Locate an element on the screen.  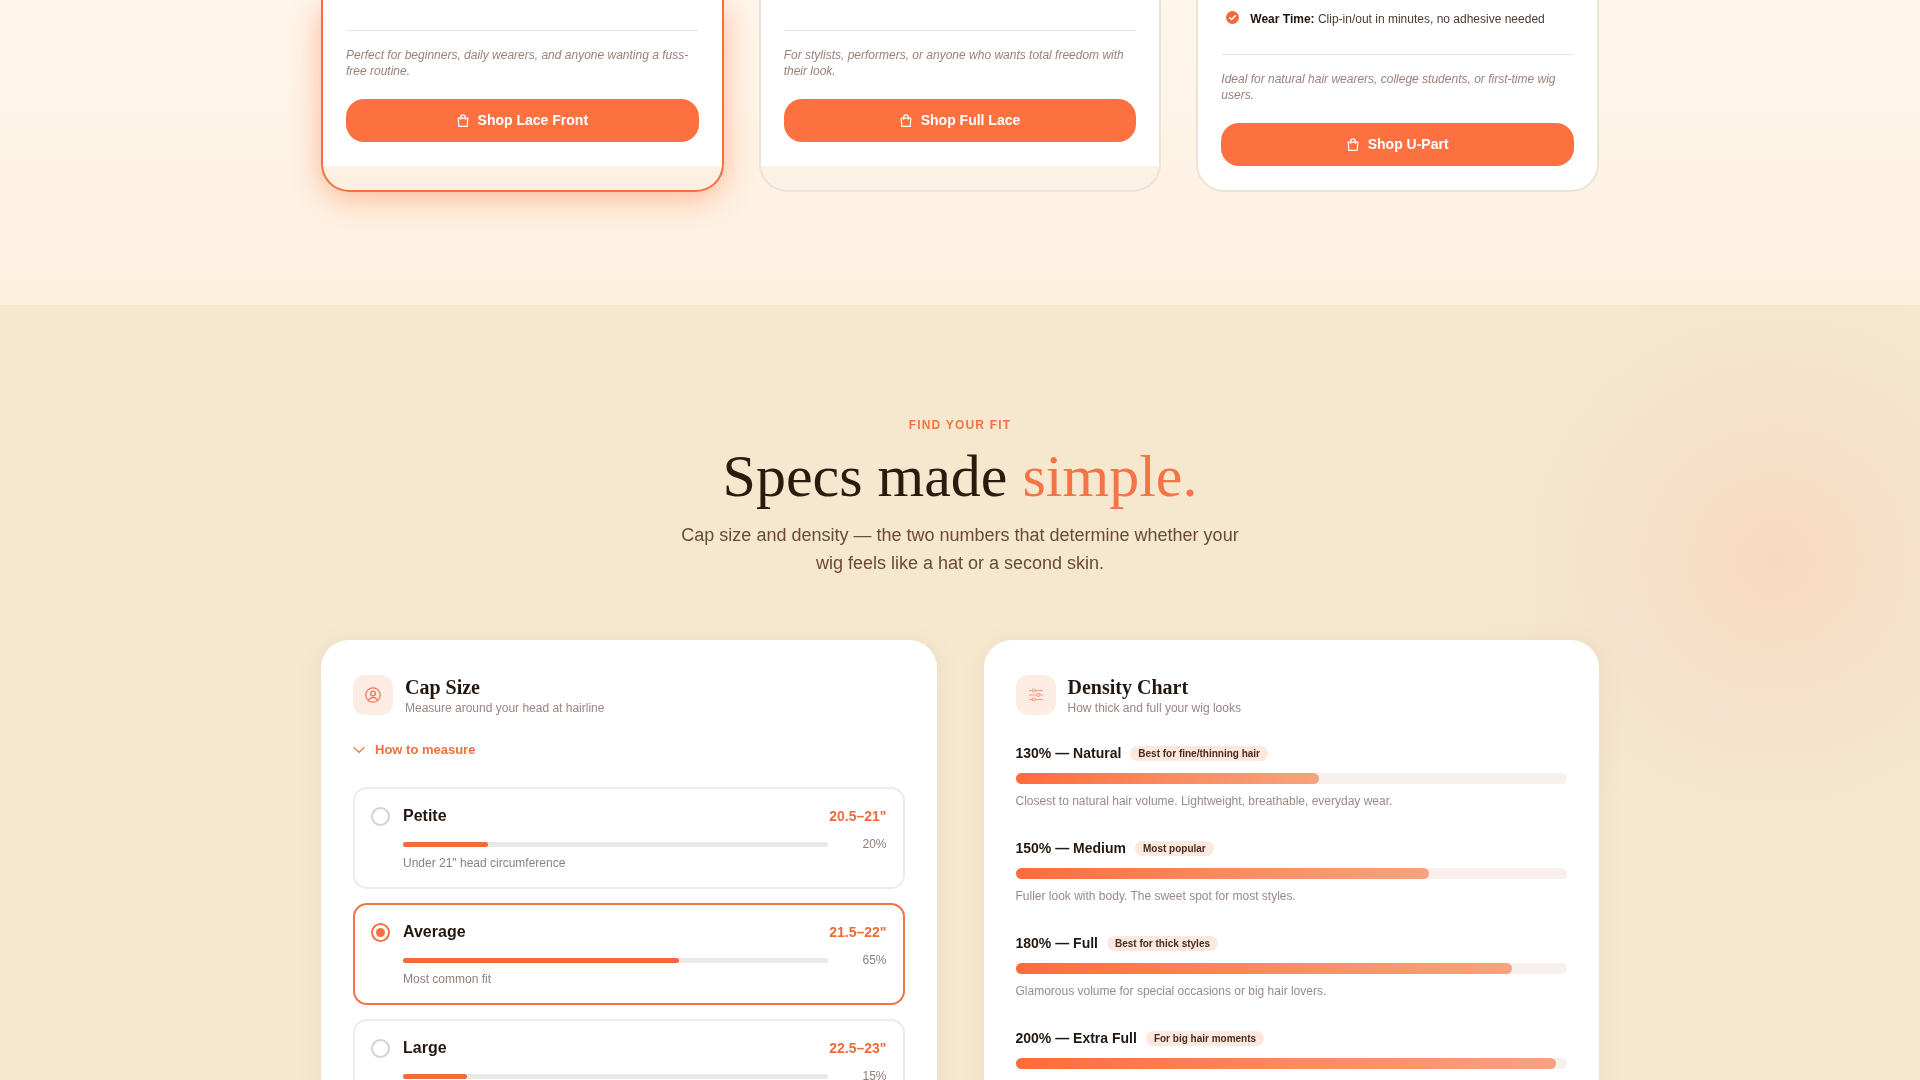
size-name: Petite is located at coordinates (425, 816).